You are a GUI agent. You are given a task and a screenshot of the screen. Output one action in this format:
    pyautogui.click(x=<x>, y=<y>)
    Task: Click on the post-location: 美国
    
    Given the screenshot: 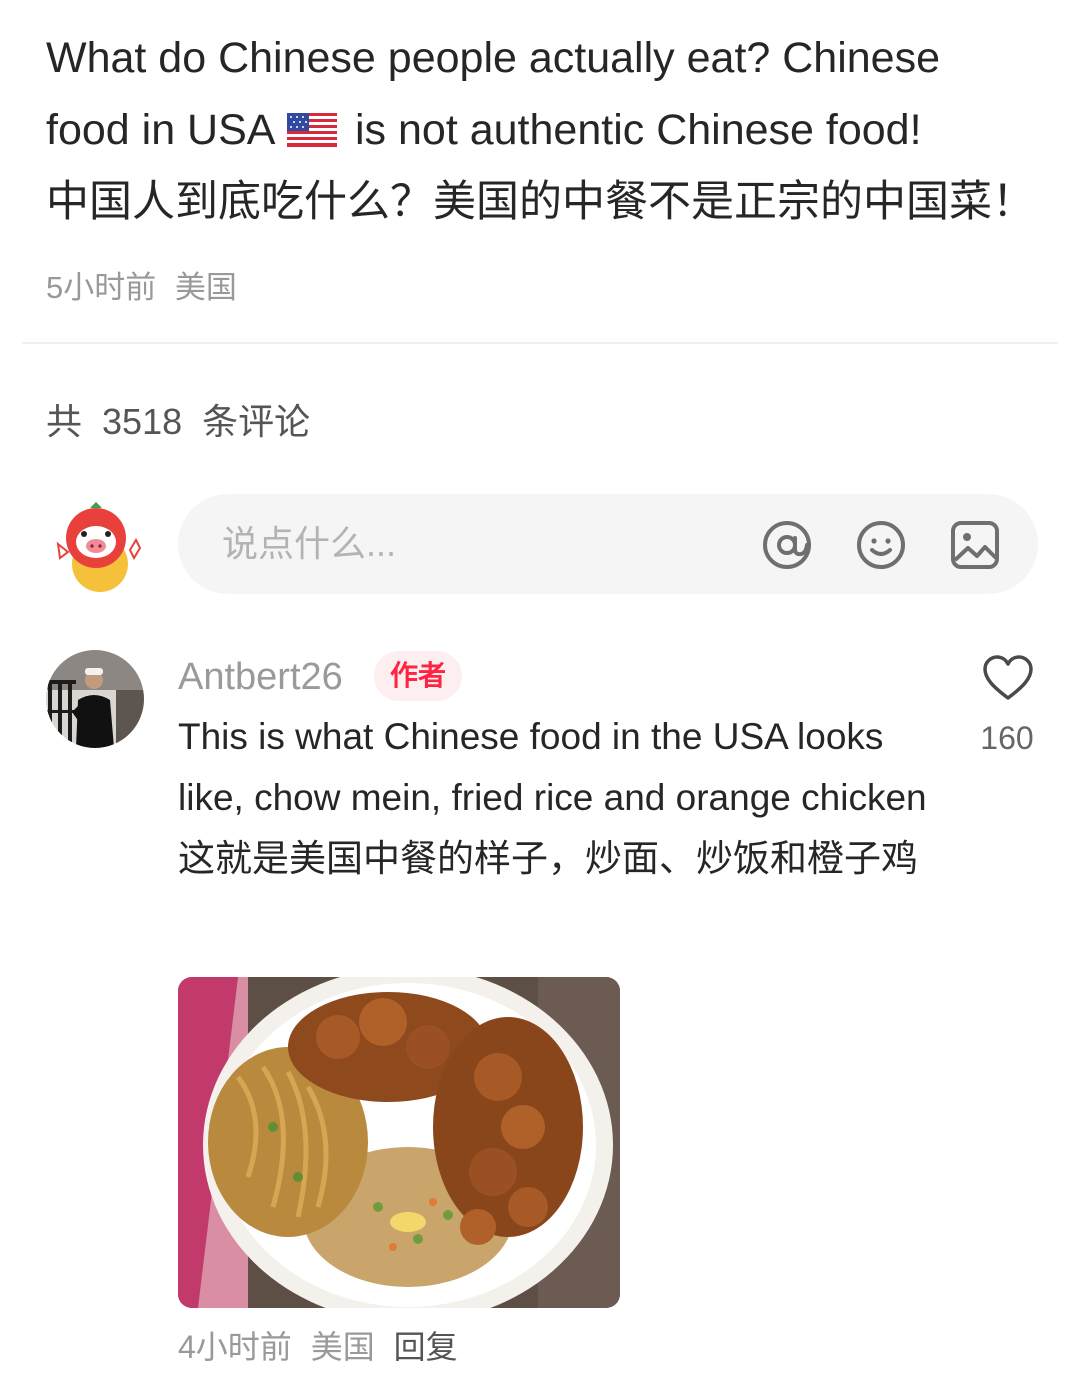 What is the action you would take?
    pyautogui.click(x=205, y=287)
    